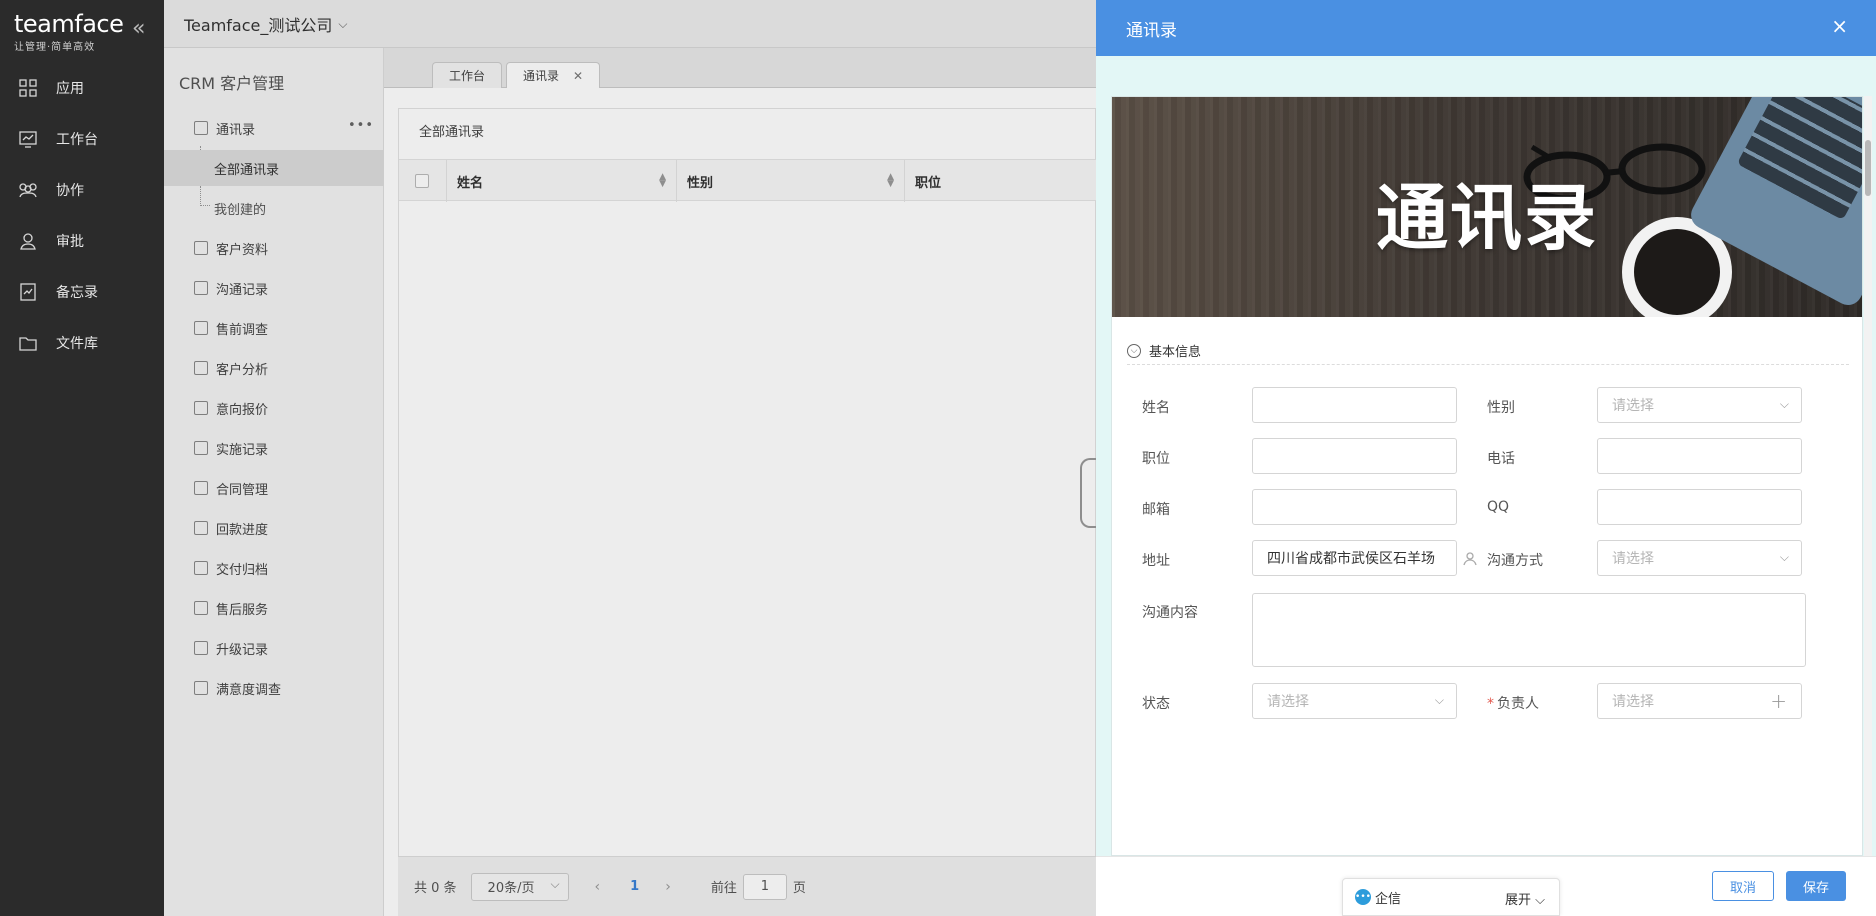 The height and width of the screenshot is (916, 1876). What do you see at coordinates (1288, 702) in the screenshot?
I see `status-placeholder: 请选择` at bounding box center [1288, 702].